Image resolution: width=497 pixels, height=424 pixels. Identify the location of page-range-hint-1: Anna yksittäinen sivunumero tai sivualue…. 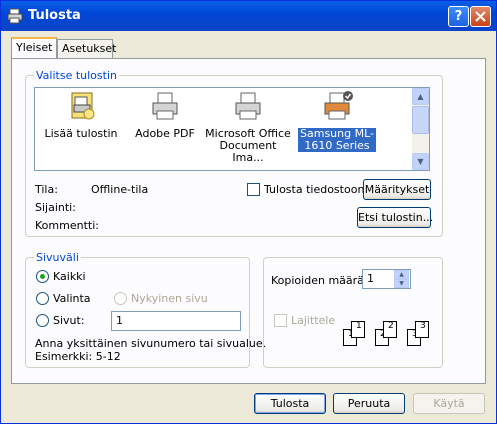
(151, 343).